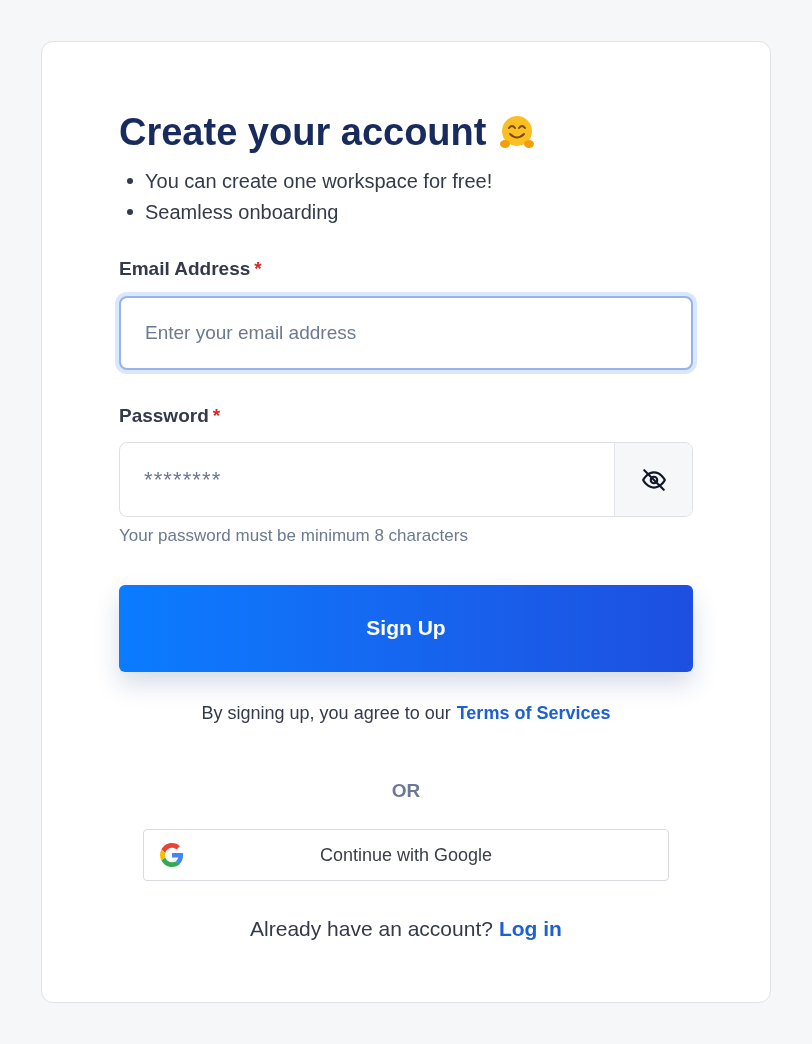 Image resolution: width=812 pixels, height=1044 pixels. Describe the element at coordinates (406, 790) in the screenshot. I see `or-divider-text: OR` at that location.